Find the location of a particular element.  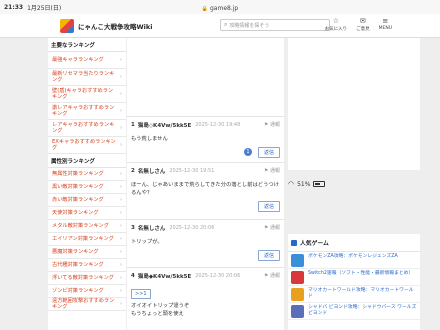

menu-icon: ≡ is located at coordinates (385, 21).